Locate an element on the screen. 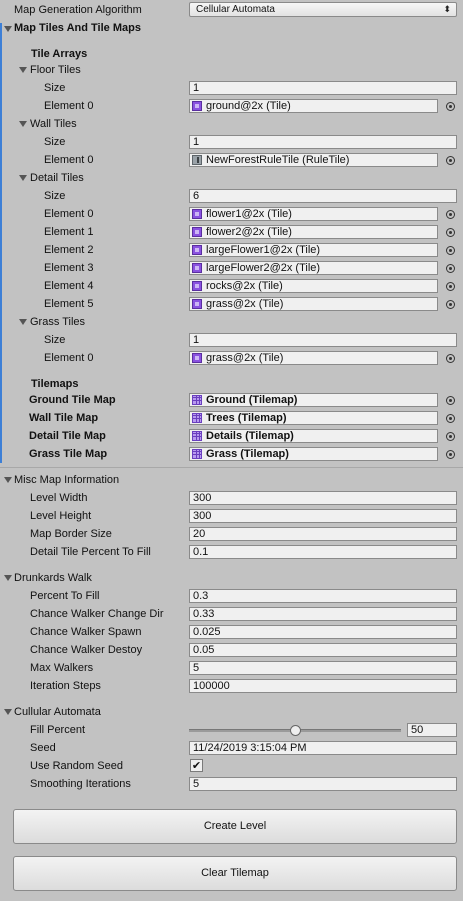 This screenshot has height=901, width=463. level-height-label: Level Height is located at coordinates (61, 516).